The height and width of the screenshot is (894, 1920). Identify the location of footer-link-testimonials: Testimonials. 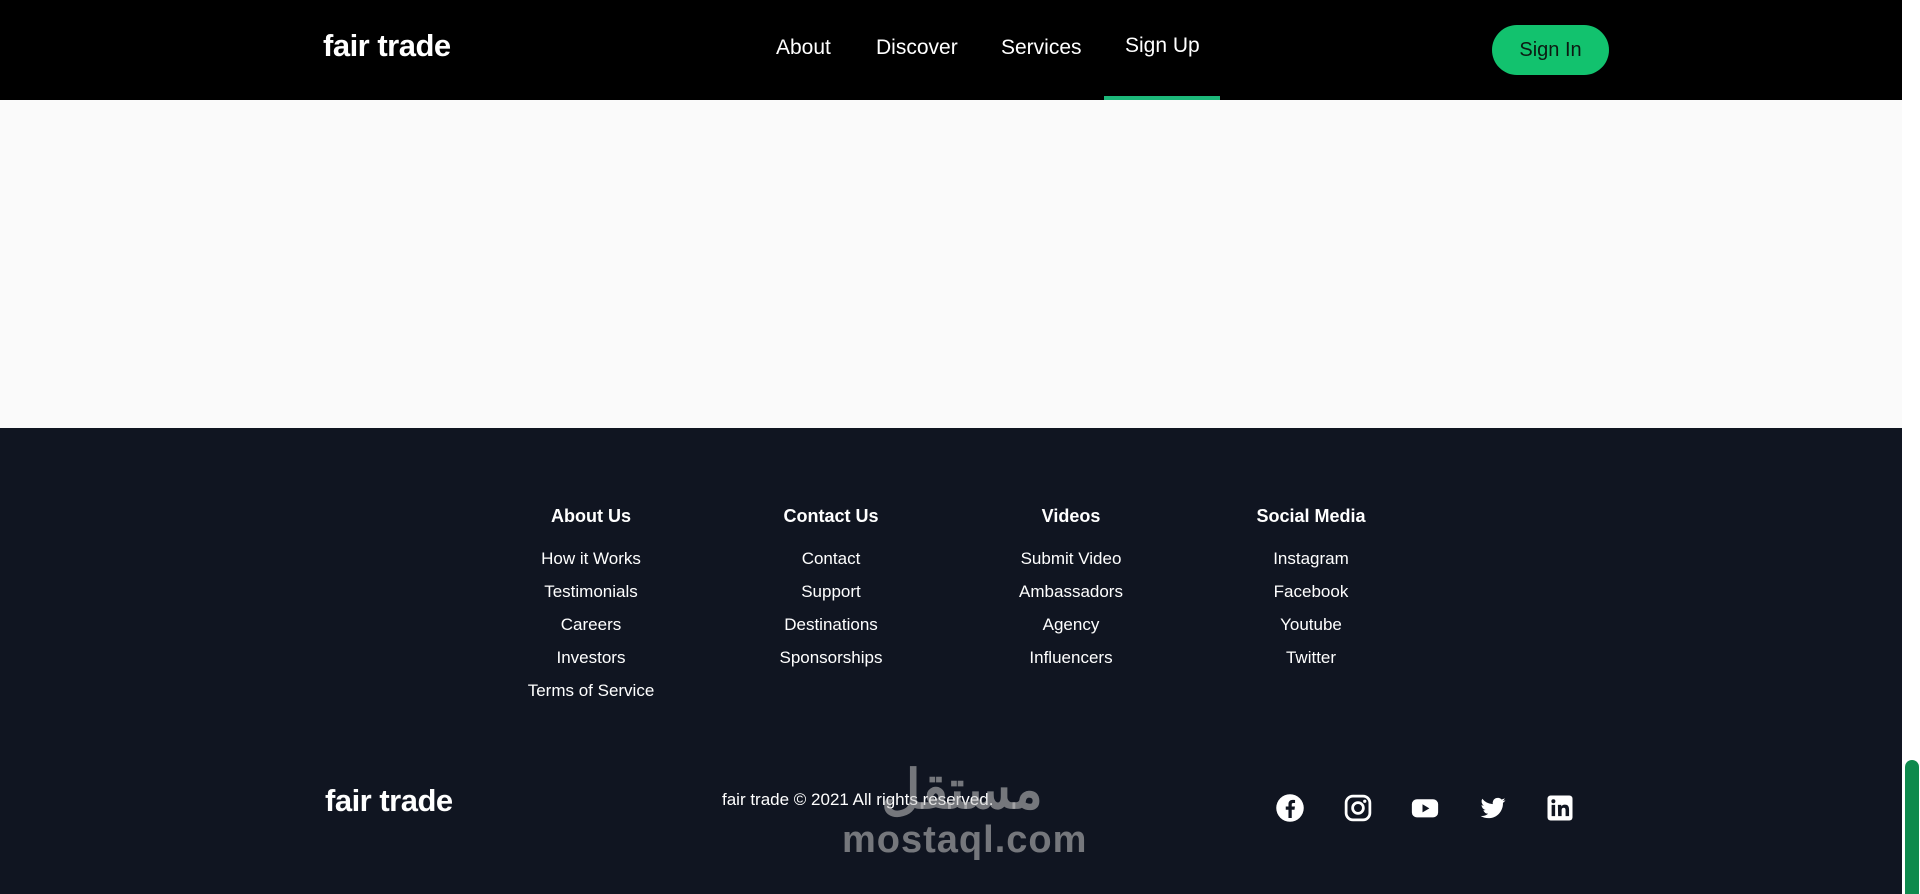
(591, 597).